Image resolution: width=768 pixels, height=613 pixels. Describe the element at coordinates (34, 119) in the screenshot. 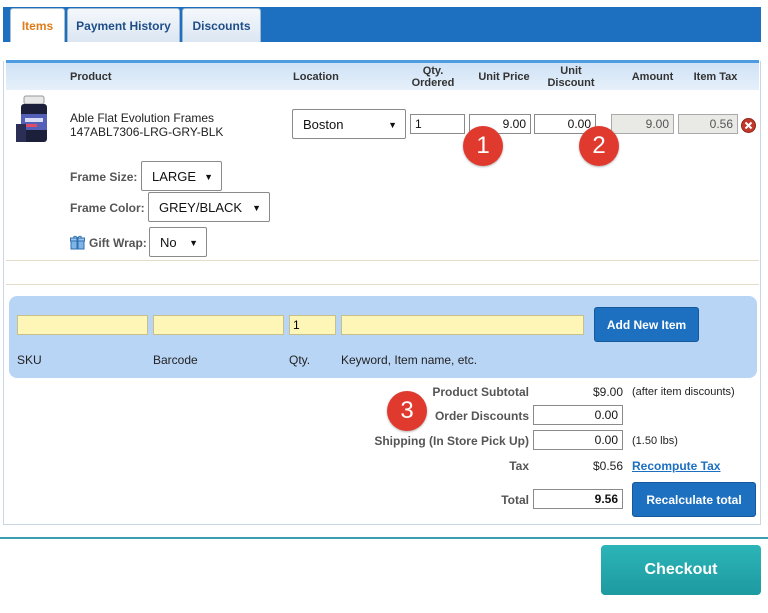

I see `product-thumbnail` at that location.